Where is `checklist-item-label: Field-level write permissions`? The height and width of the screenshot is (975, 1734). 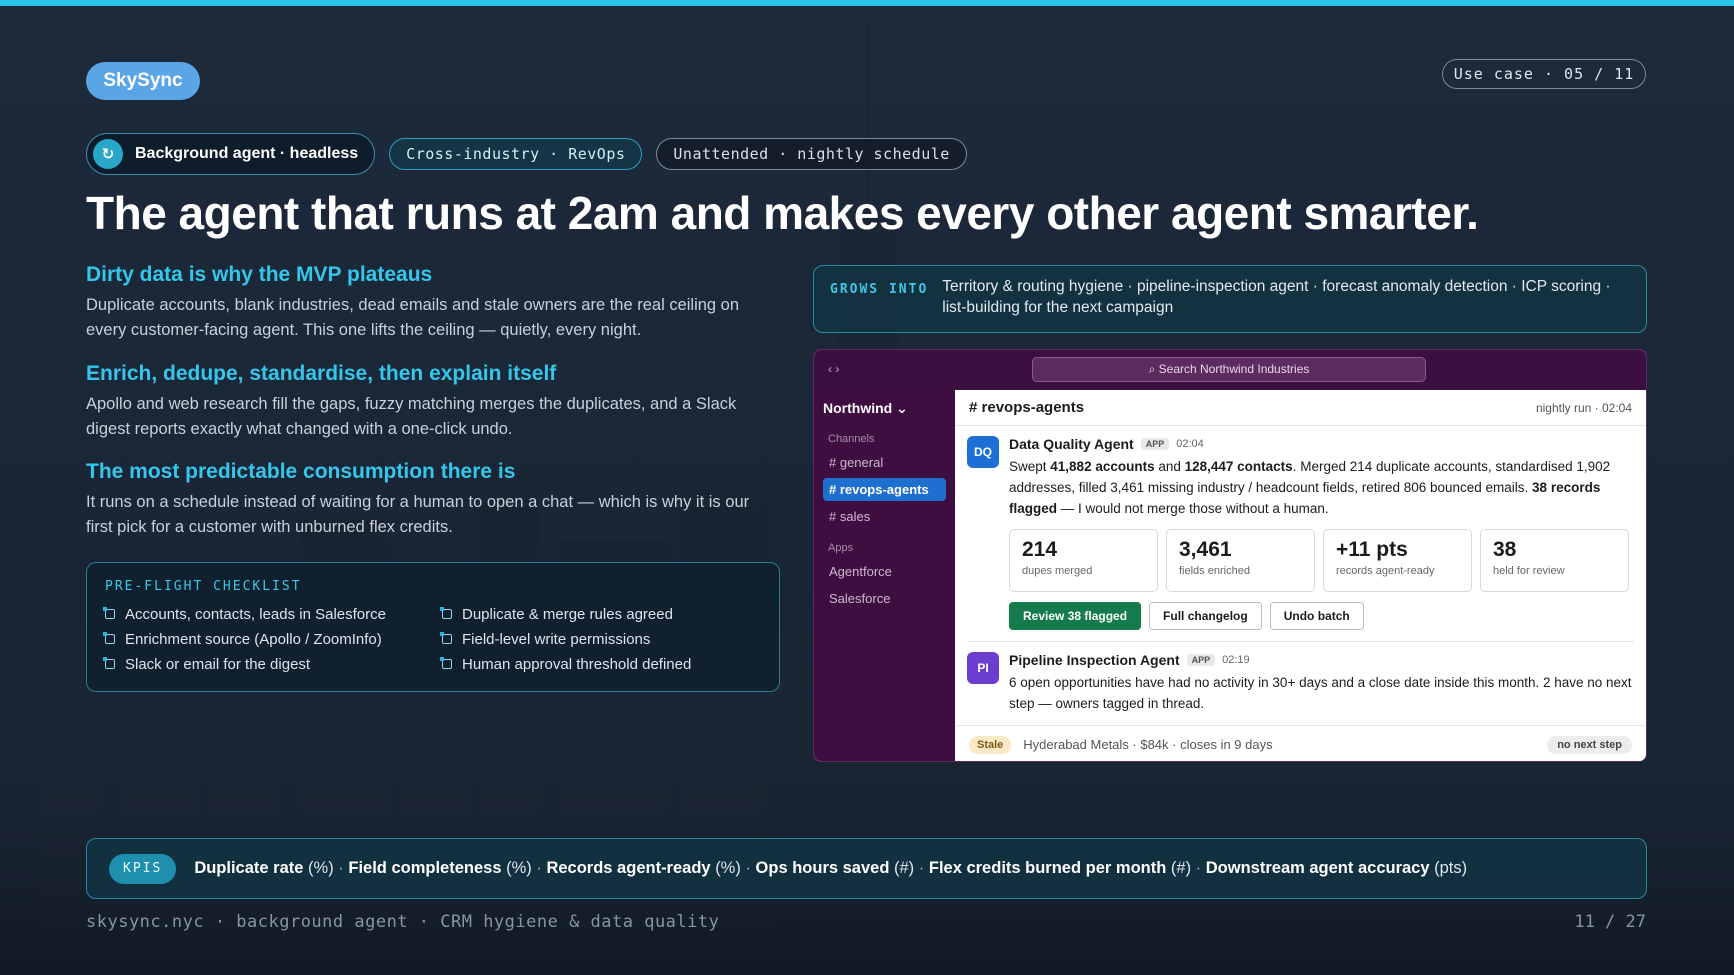 checklist-item-label: Field-level write permissions is located at coordinates (556, 639).